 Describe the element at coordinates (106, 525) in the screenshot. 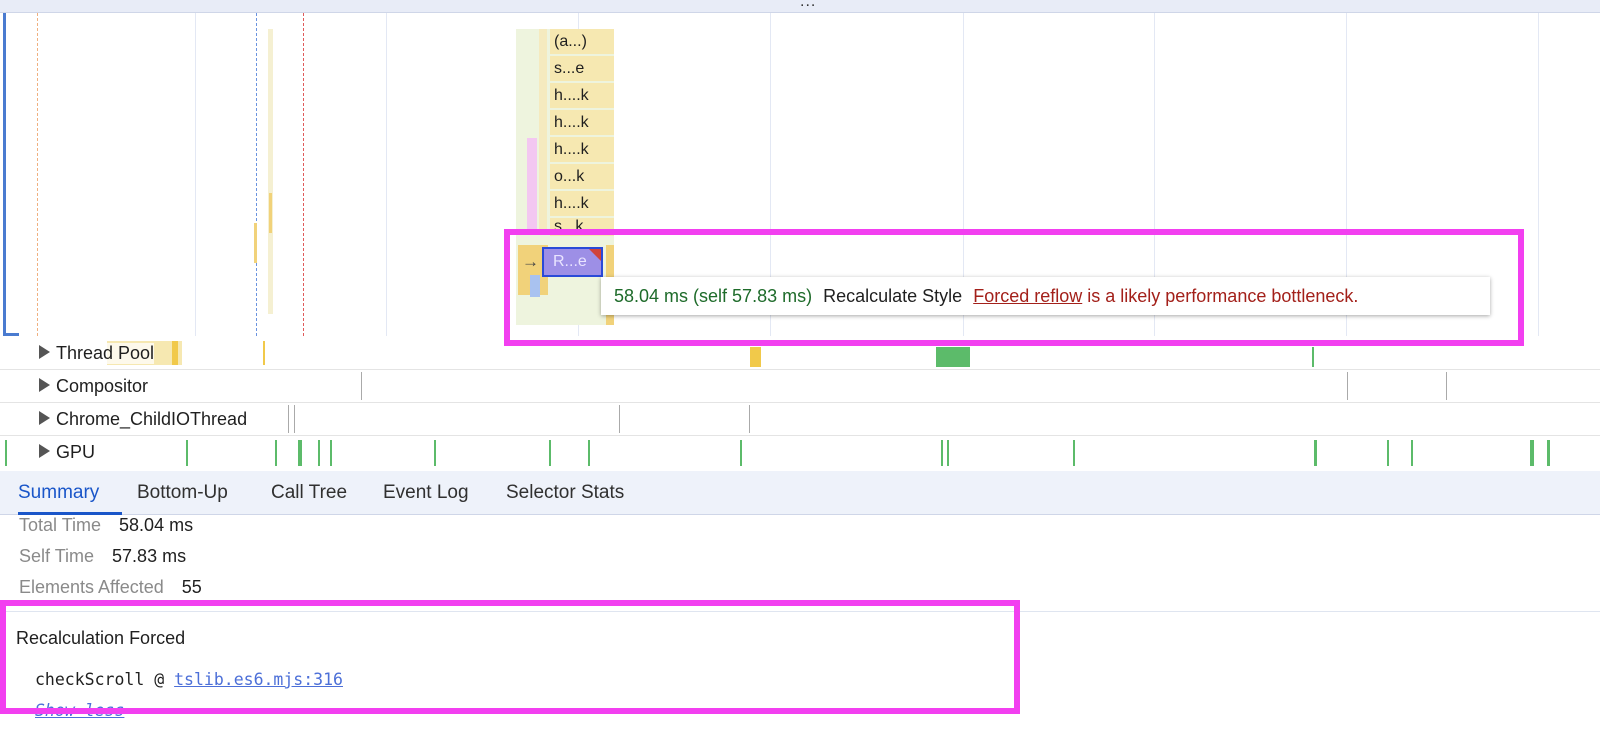

I see `summary-total-time: Total Time 58.04 ms` at that location.